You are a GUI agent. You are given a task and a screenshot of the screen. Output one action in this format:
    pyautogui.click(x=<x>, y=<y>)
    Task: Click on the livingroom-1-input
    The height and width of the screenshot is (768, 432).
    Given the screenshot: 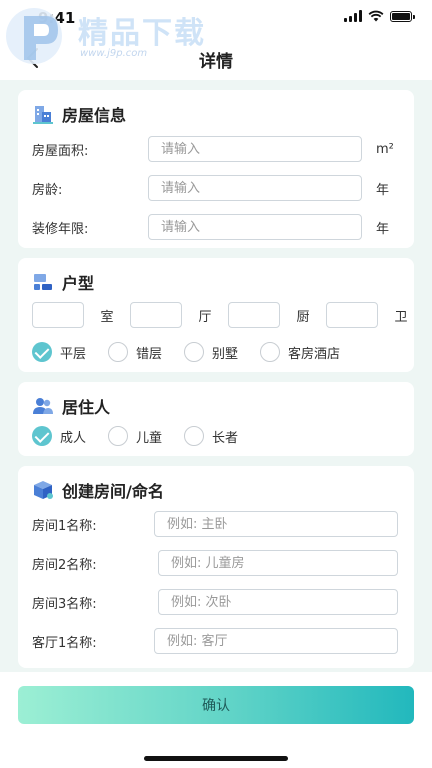 What is the action you would take?
    pyautogui.click(x=276, y=641)
    